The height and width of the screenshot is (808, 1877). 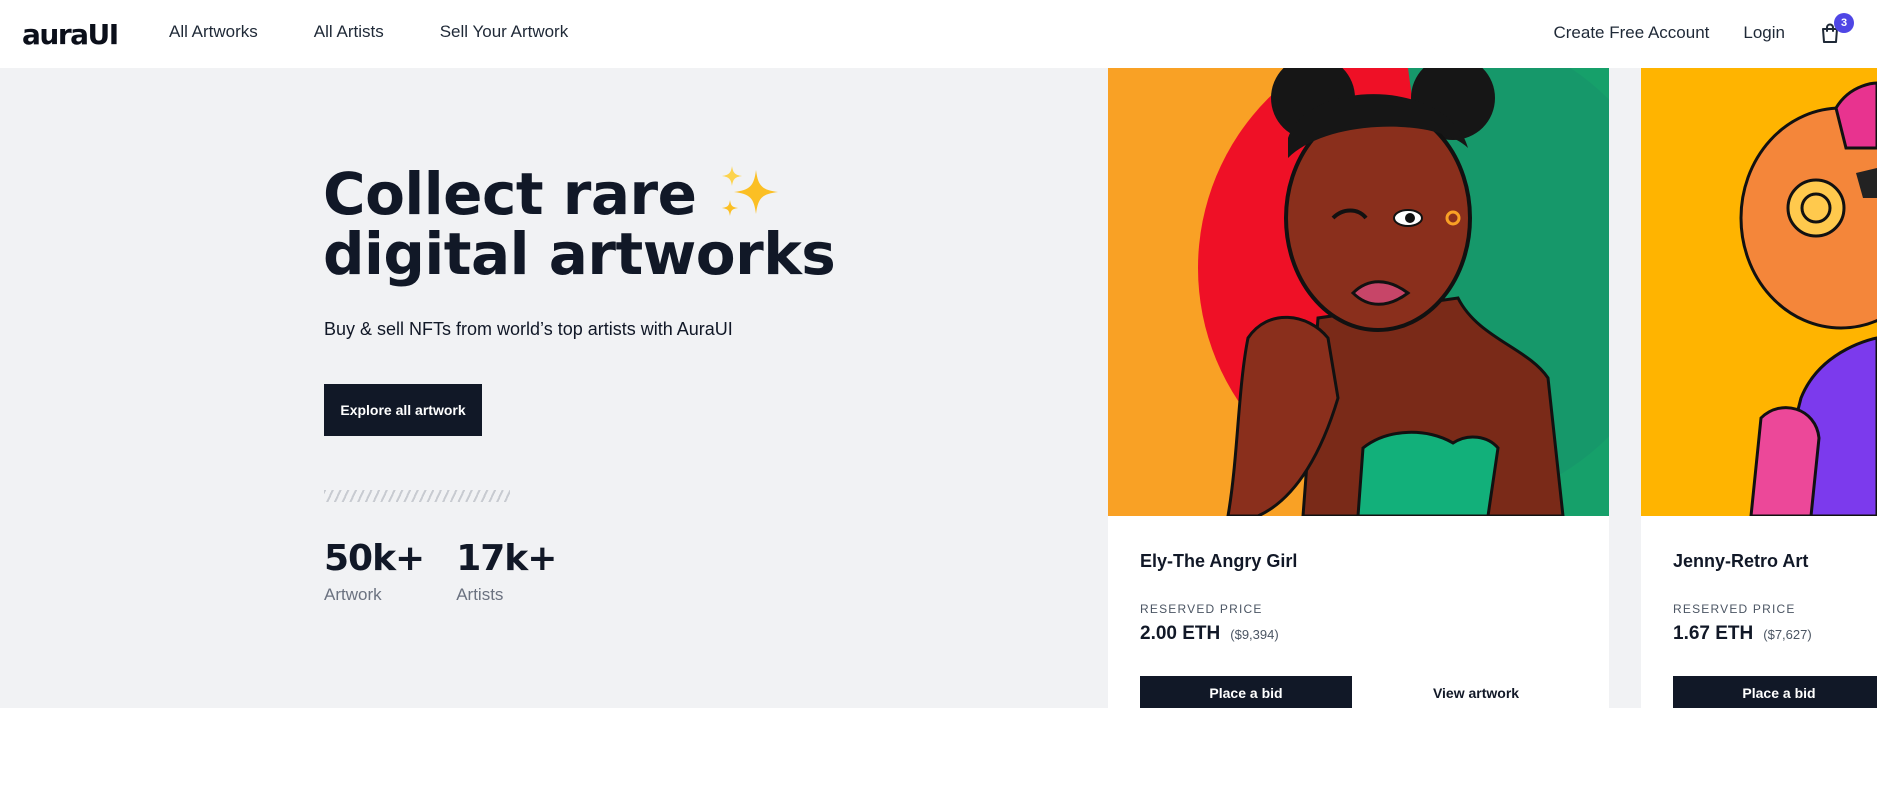 What do you see at coordinates (1764, 33) in the screenshot?
I see `login-link: Login` at bounding box center [1764, 33].